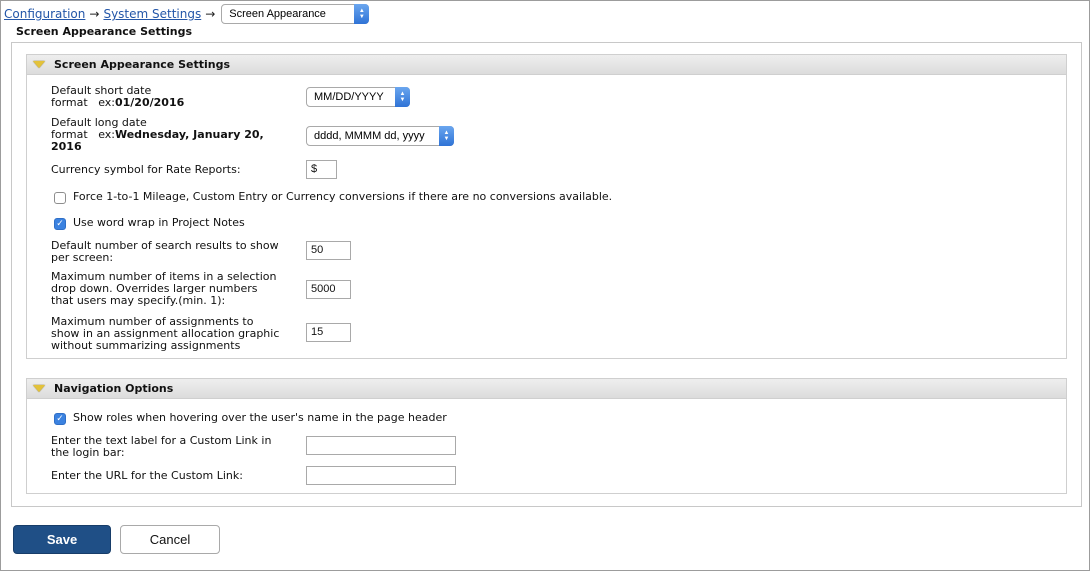 Image resolution: width=1090 pixels, height=571 pixels. I want to click on word-wrap-checkbox: ✓, so click(60, 224).